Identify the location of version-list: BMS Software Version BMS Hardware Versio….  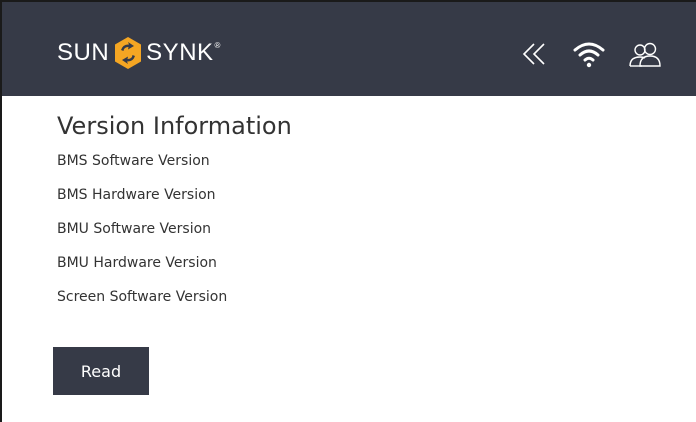
(142, 237).